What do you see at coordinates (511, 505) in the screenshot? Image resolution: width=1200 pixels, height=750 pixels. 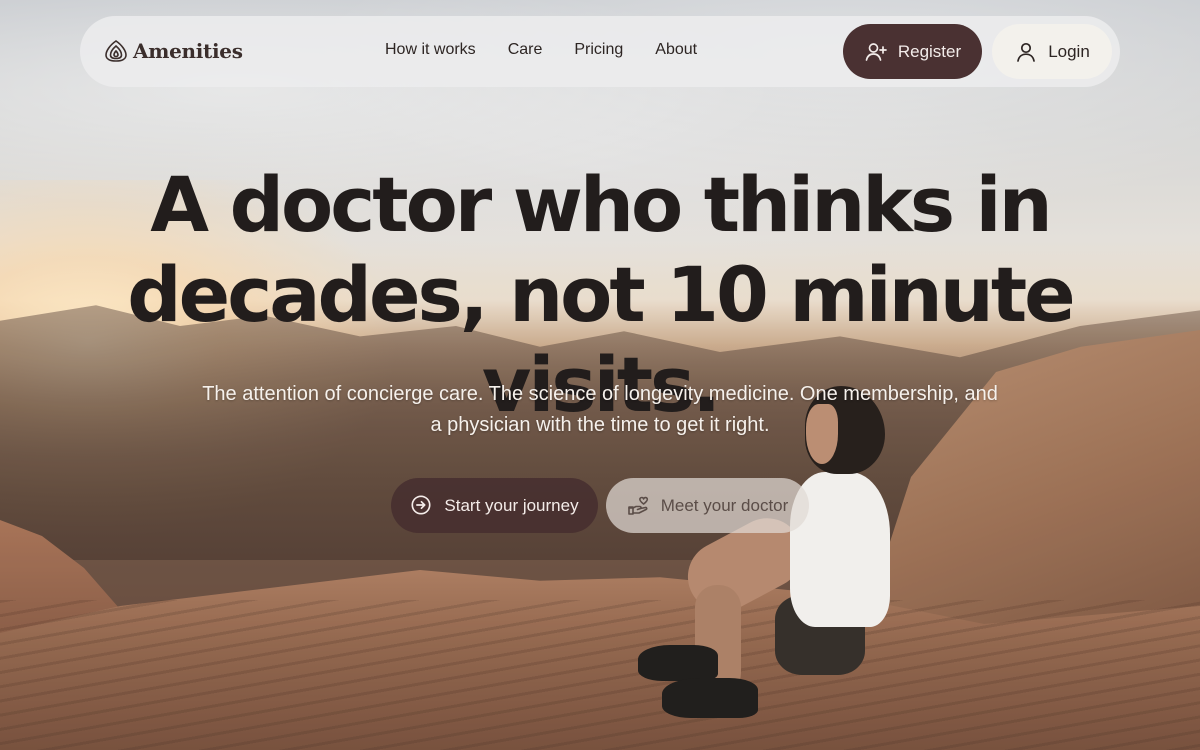 I see `start-journey-label: Start your journey` at bounding box center [511, 505].